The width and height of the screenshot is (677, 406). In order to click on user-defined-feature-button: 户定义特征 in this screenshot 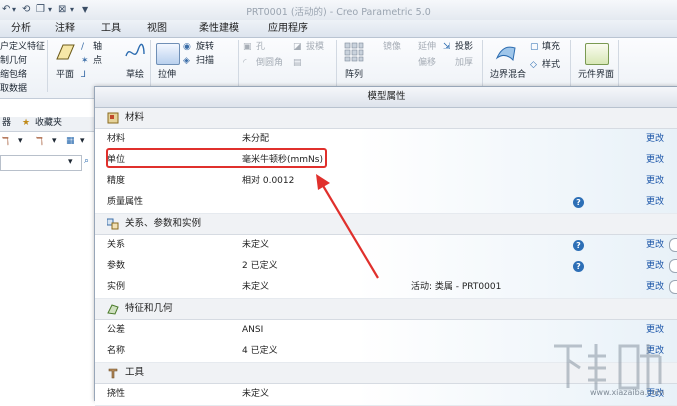, I will do `click(22, 47)`.